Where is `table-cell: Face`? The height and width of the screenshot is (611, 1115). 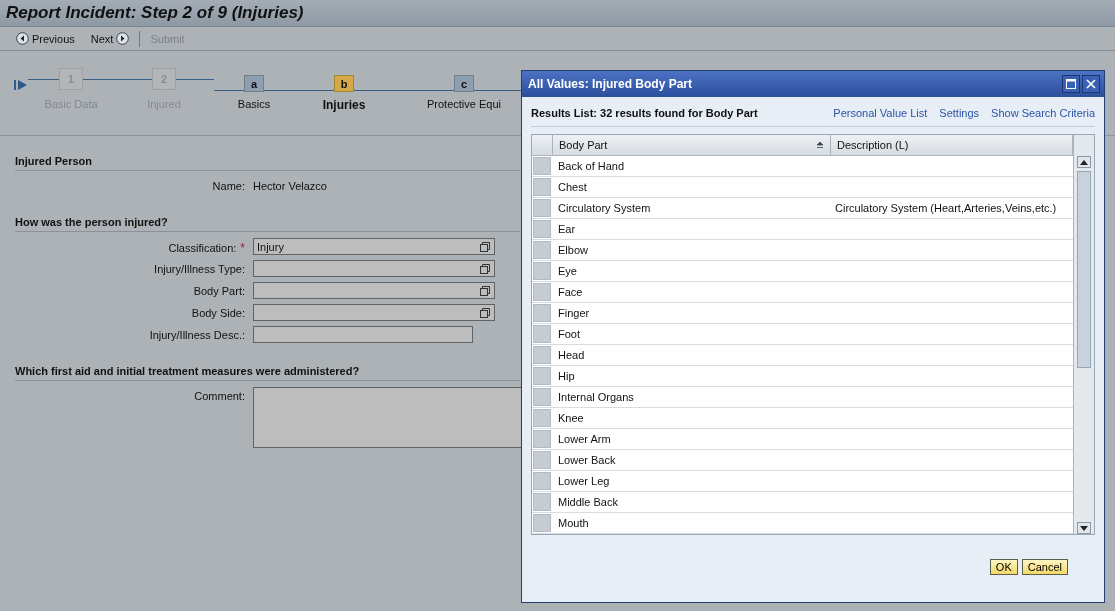 table-cell: Face is located at coordinates (570, 292).